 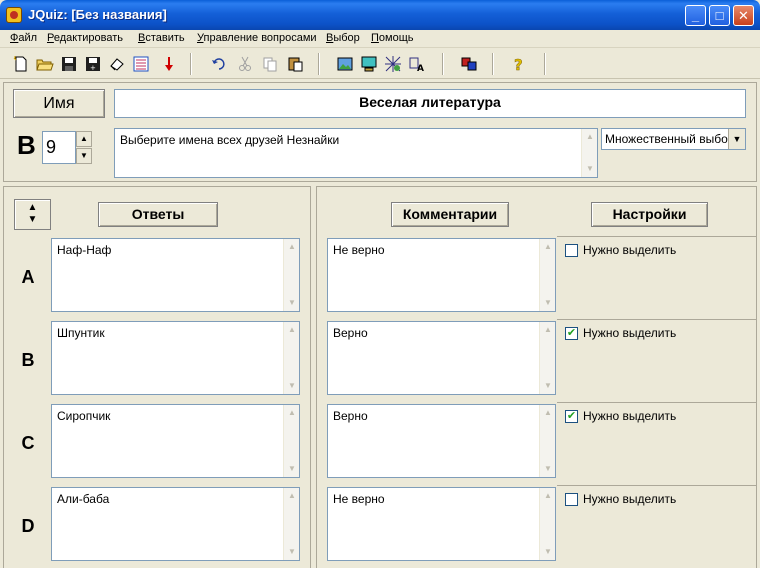 I want to click on toolbar: + A ?, so click(x=380, y=64).